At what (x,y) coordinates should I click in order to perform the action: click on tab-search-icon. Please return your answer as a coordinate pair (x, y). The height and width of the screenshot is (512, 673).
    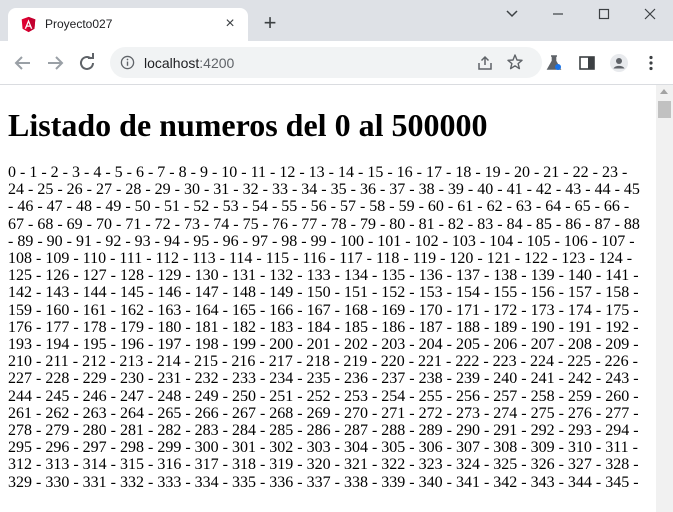
    Looking at the image, I should click on (512, 14).